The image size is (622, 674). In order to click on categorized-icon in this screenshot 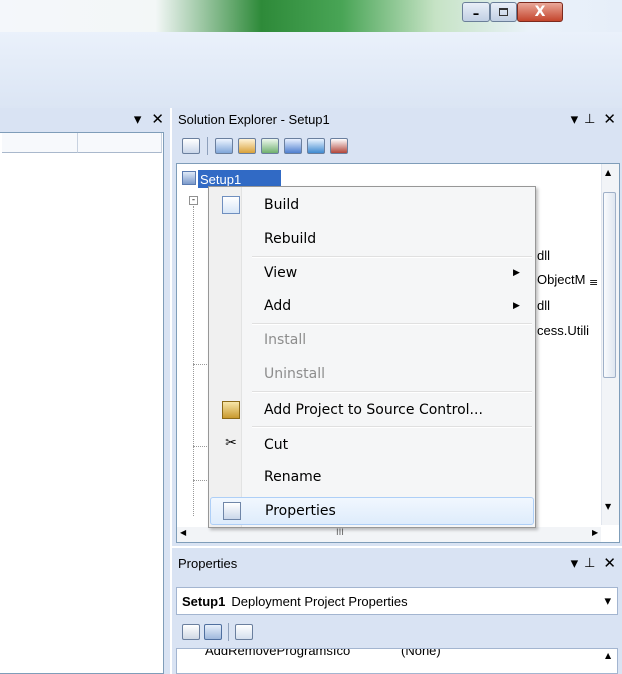, I will do `click(191, 632)`.